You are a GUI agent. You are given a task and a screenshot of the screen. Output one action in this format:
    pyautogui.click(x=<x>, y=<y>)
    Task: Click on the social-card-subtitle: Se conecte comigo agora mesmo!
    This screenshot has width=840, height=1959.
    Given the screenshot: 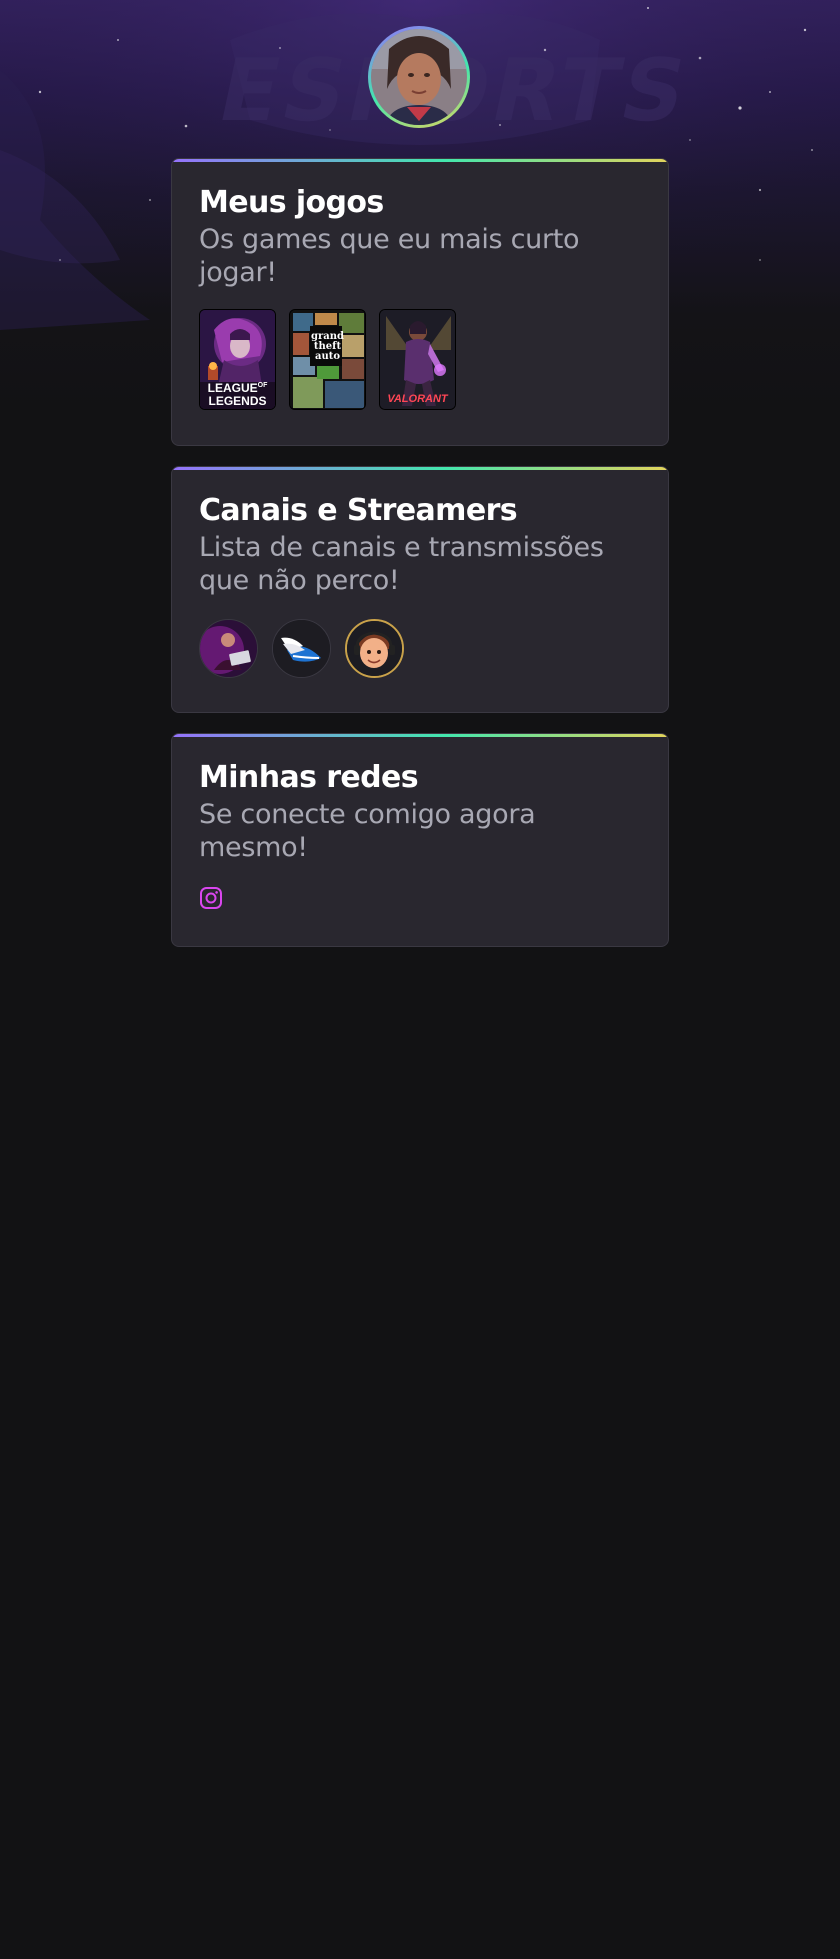 What is the action you would take?
    pyautogui.click(x=367, y=831)
    